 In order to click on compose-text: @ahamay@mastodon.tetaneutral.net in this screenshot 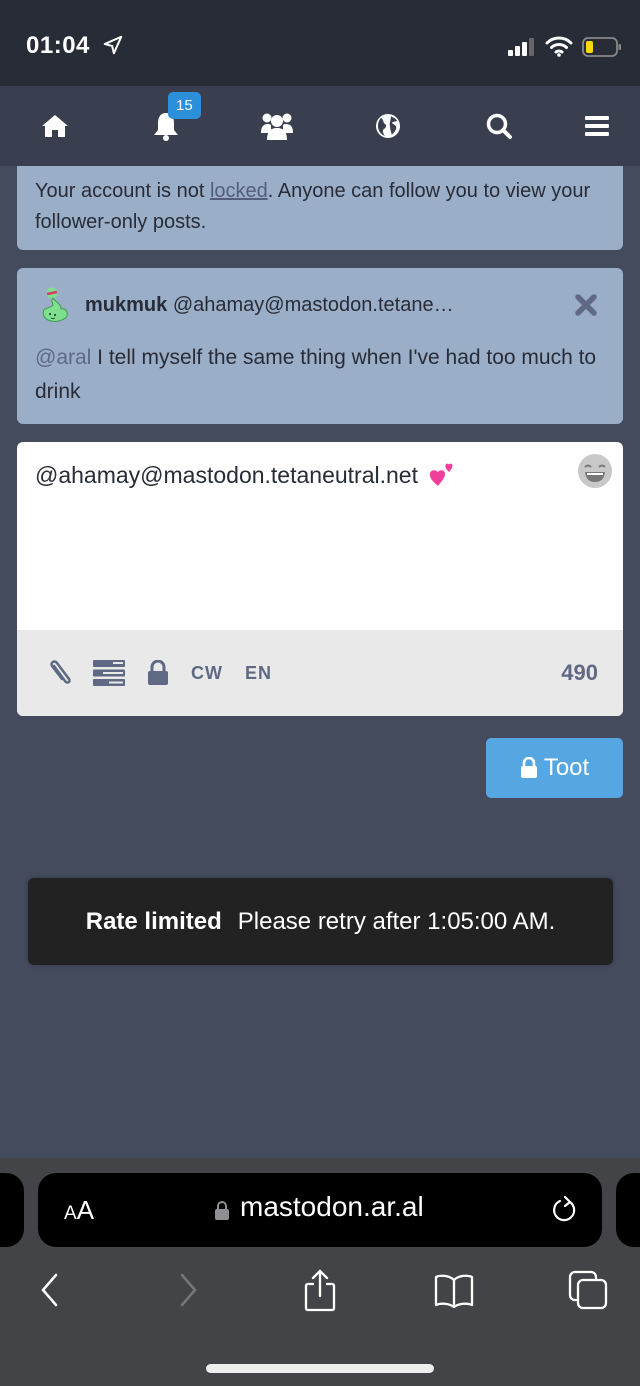, I will do `click(226, 475)`.